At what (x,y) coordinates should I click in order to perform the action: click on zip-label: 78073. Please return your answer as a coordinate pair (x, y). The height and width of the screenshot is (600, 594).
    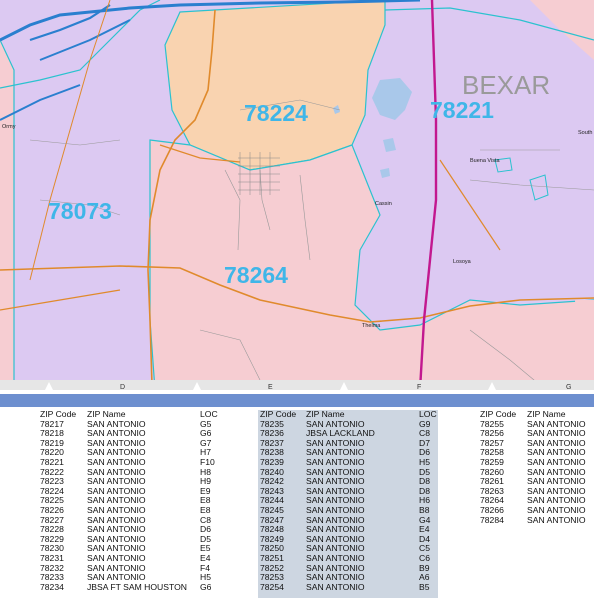
    Looking at the image, I should click on (80, 211).